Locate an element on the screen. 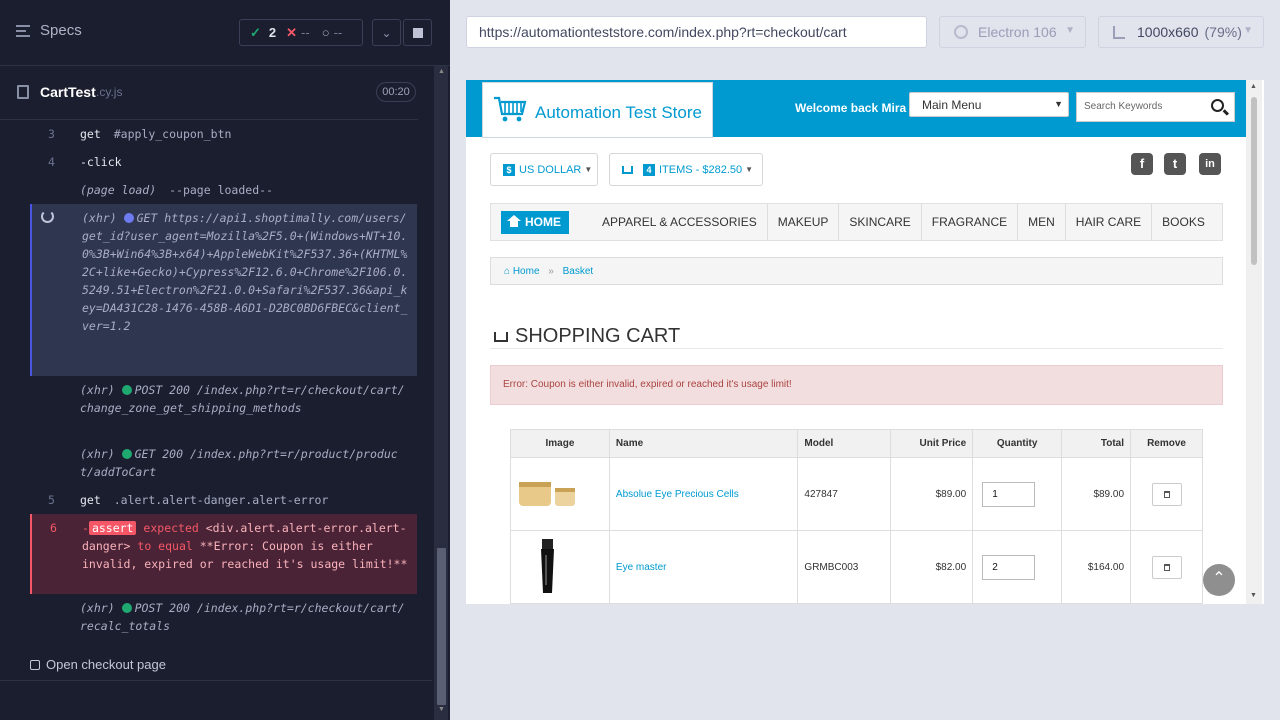  column-header: Image is located at coordinates (560, 443).